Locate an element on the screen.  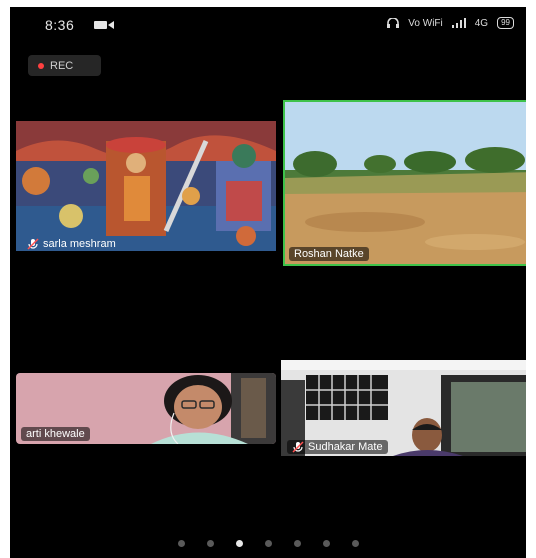
vowifi-icon: Vo WiFi is located at coordinates (425, 23).